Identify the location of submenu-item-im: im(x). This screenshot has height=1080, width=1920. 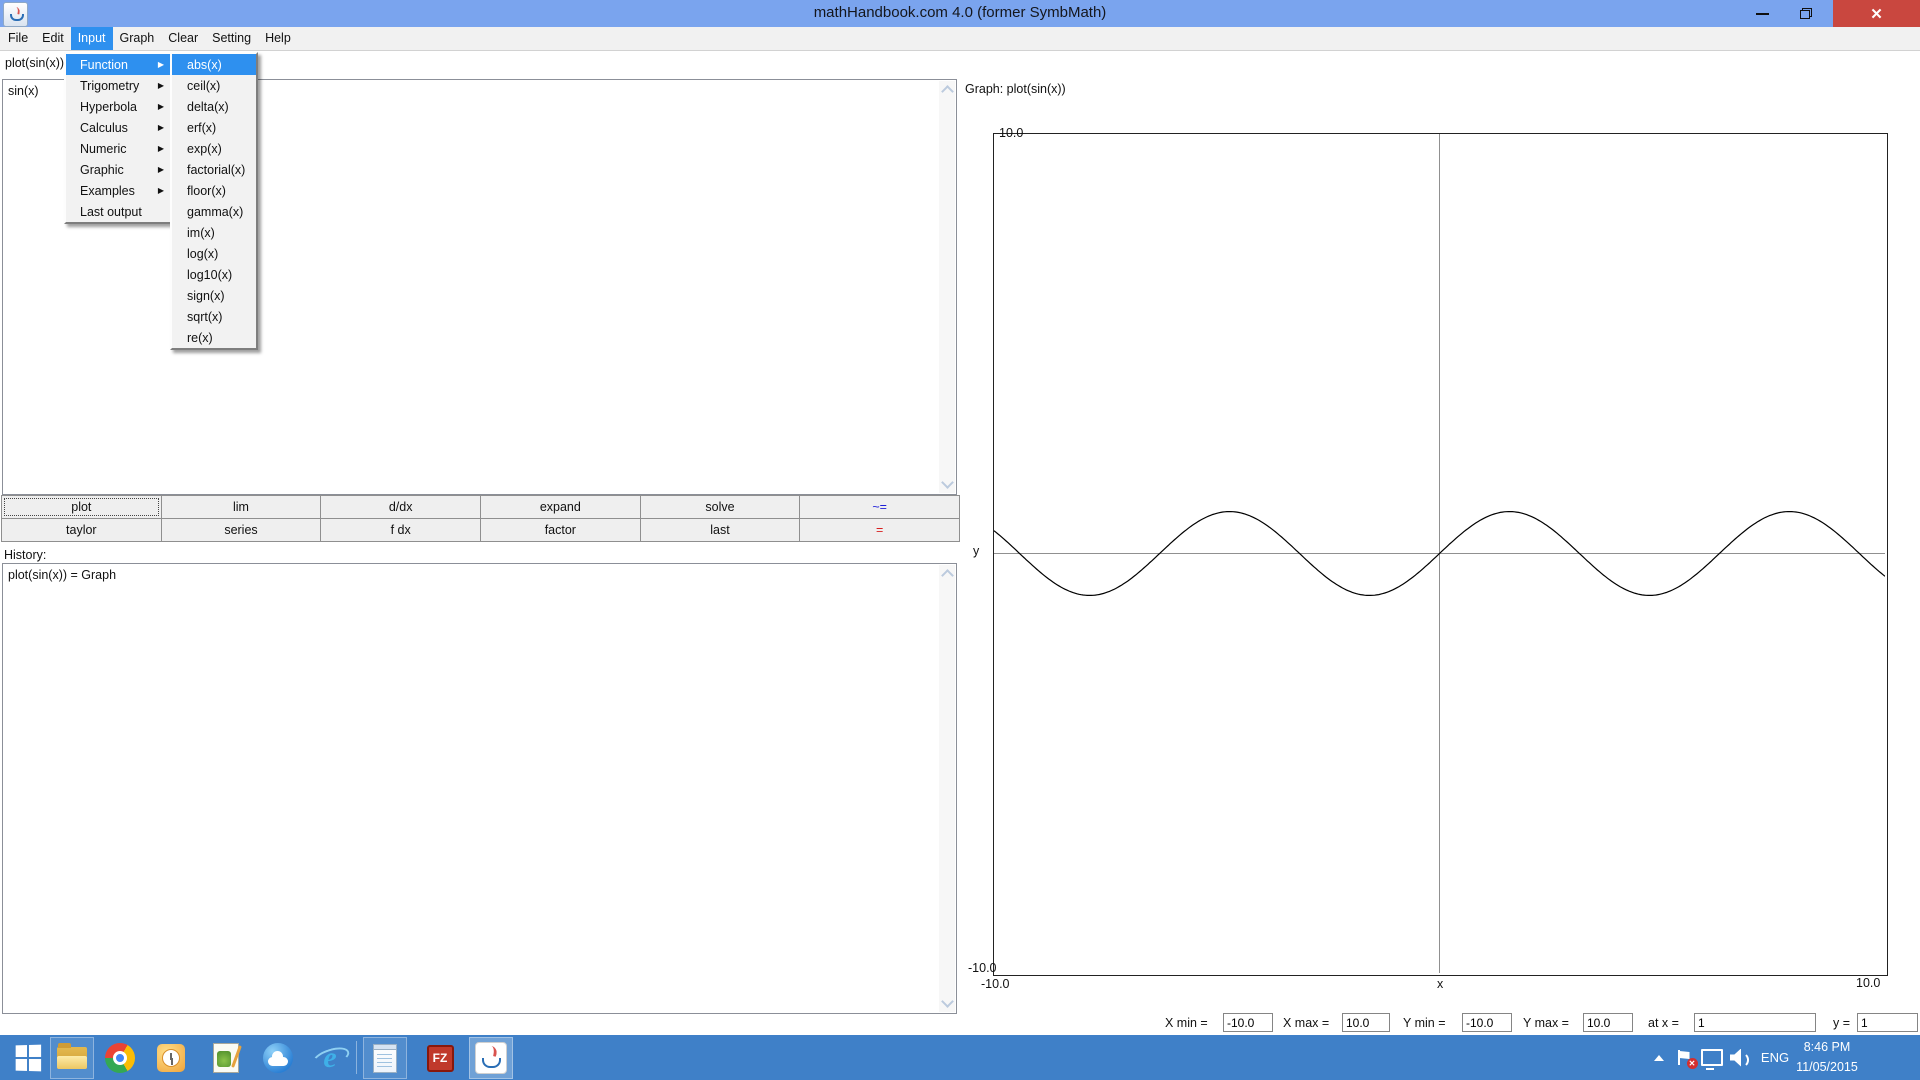
(214, 232).